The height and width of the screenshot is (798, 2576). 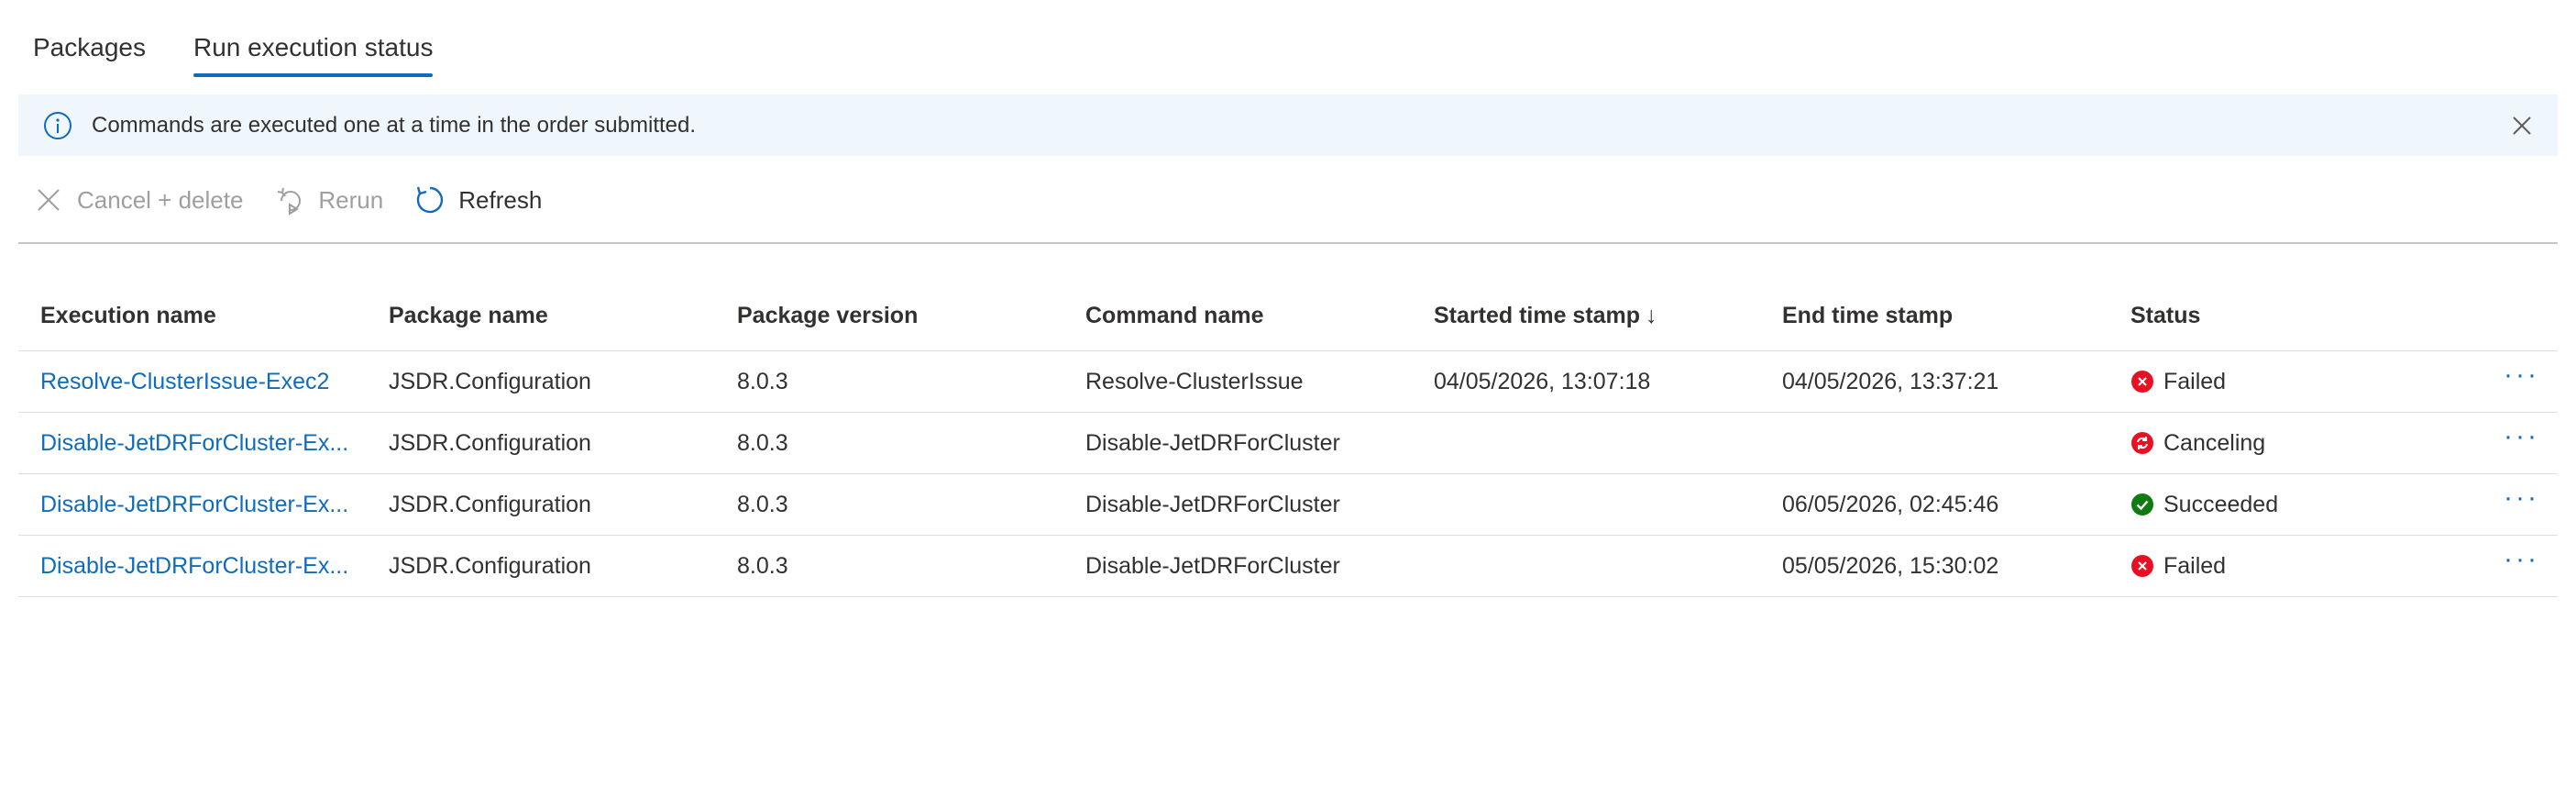 I want to click on header-end-time-stamp: End time stamp, so click(x=1934, y=316).